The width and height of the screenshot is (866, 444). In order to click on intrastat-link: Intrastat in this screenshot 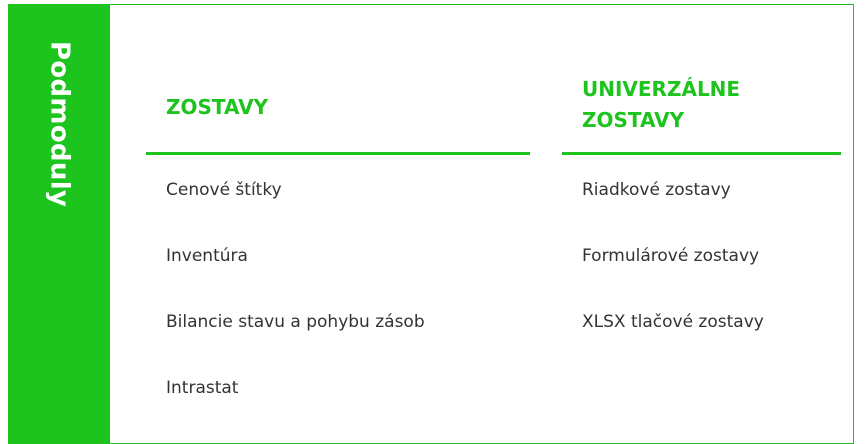, I will do `click(338, 388)`.